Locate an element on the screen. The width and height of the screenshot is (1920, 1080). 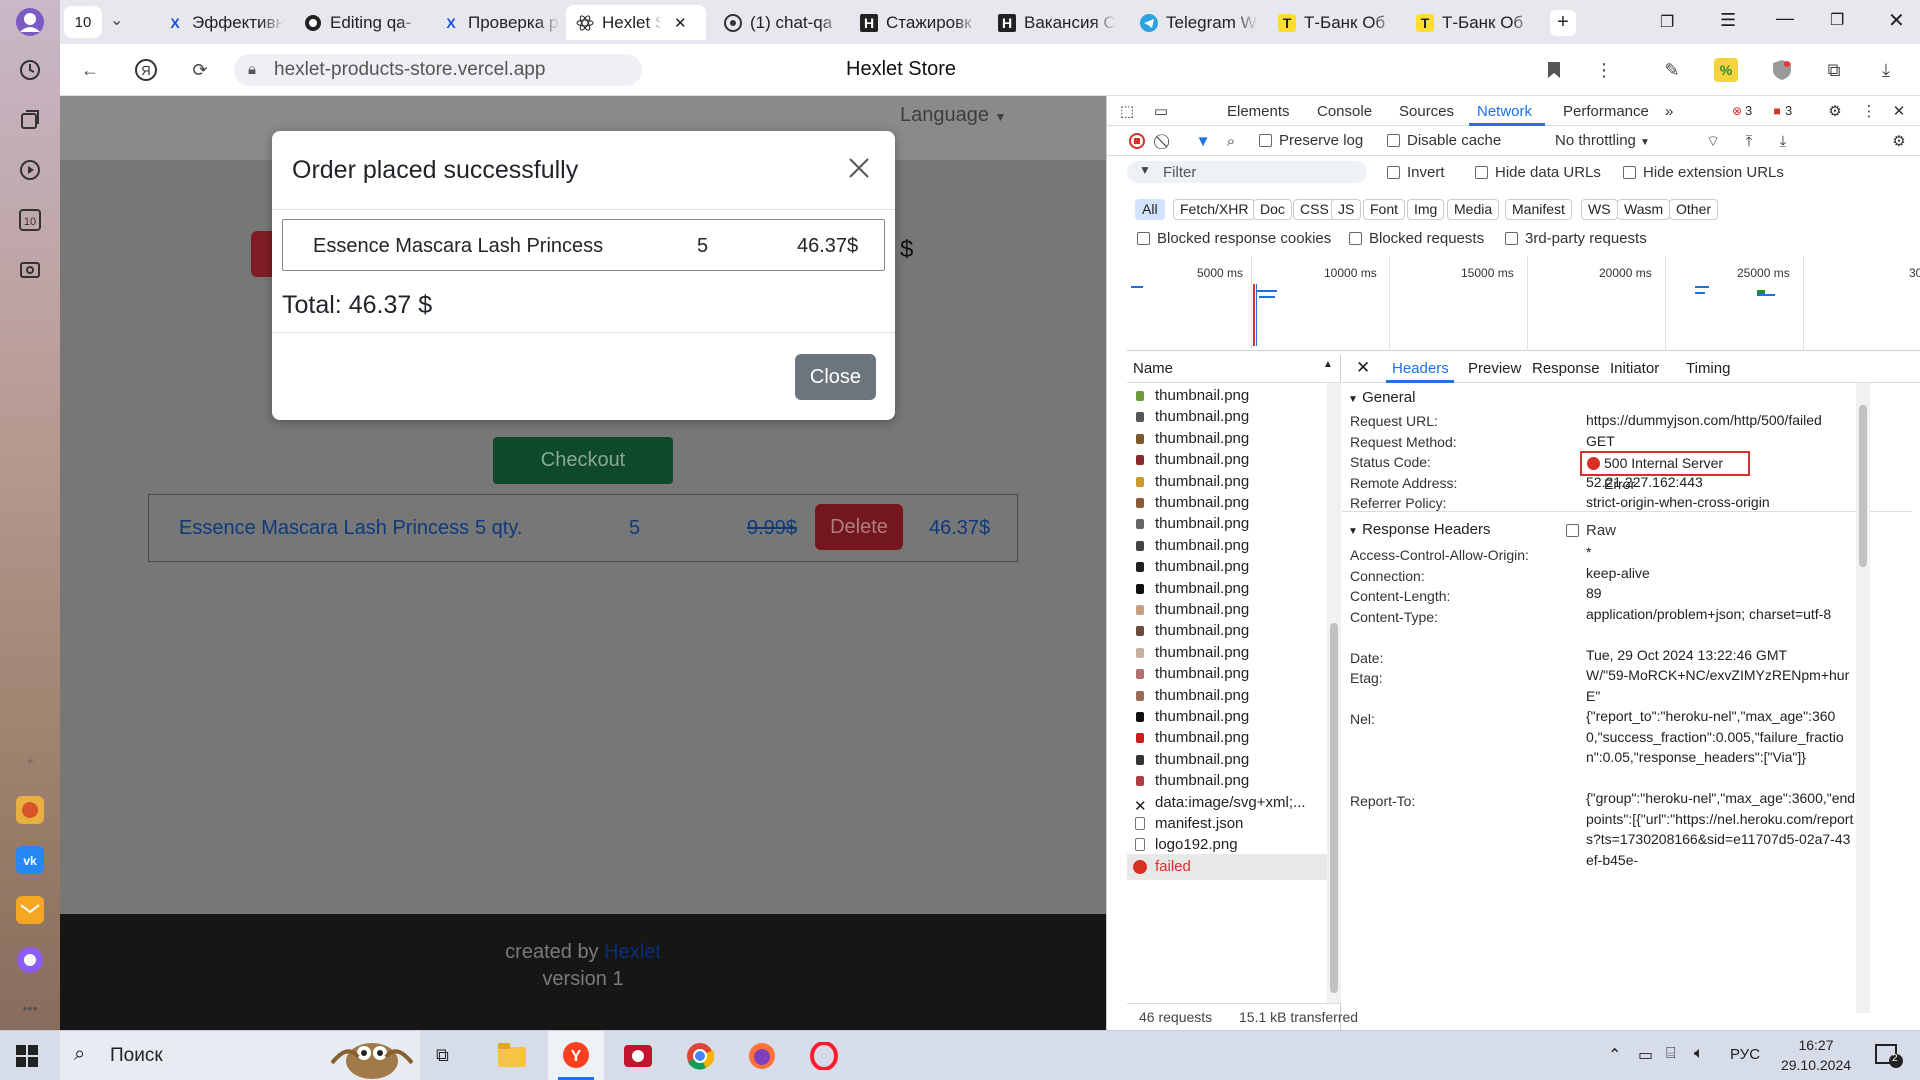
detail-tab-headers: Headers is located at coordinates (1420, 368).